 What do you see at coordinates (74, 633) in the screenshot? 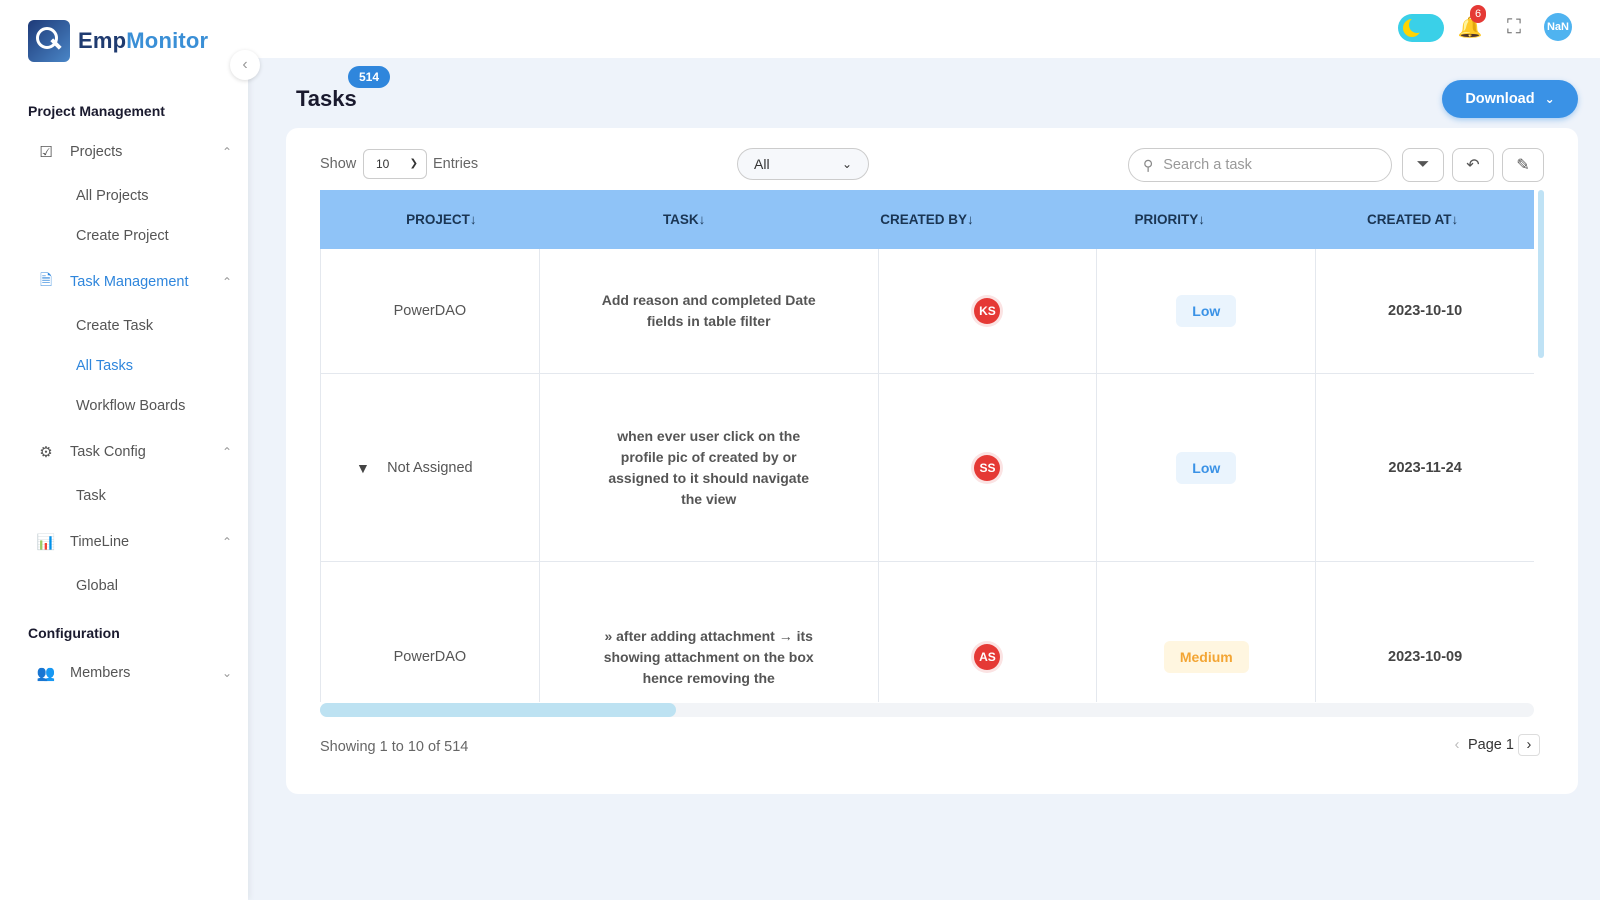
I see `section-configuration: Configuration` at bounding box center [74, 633].